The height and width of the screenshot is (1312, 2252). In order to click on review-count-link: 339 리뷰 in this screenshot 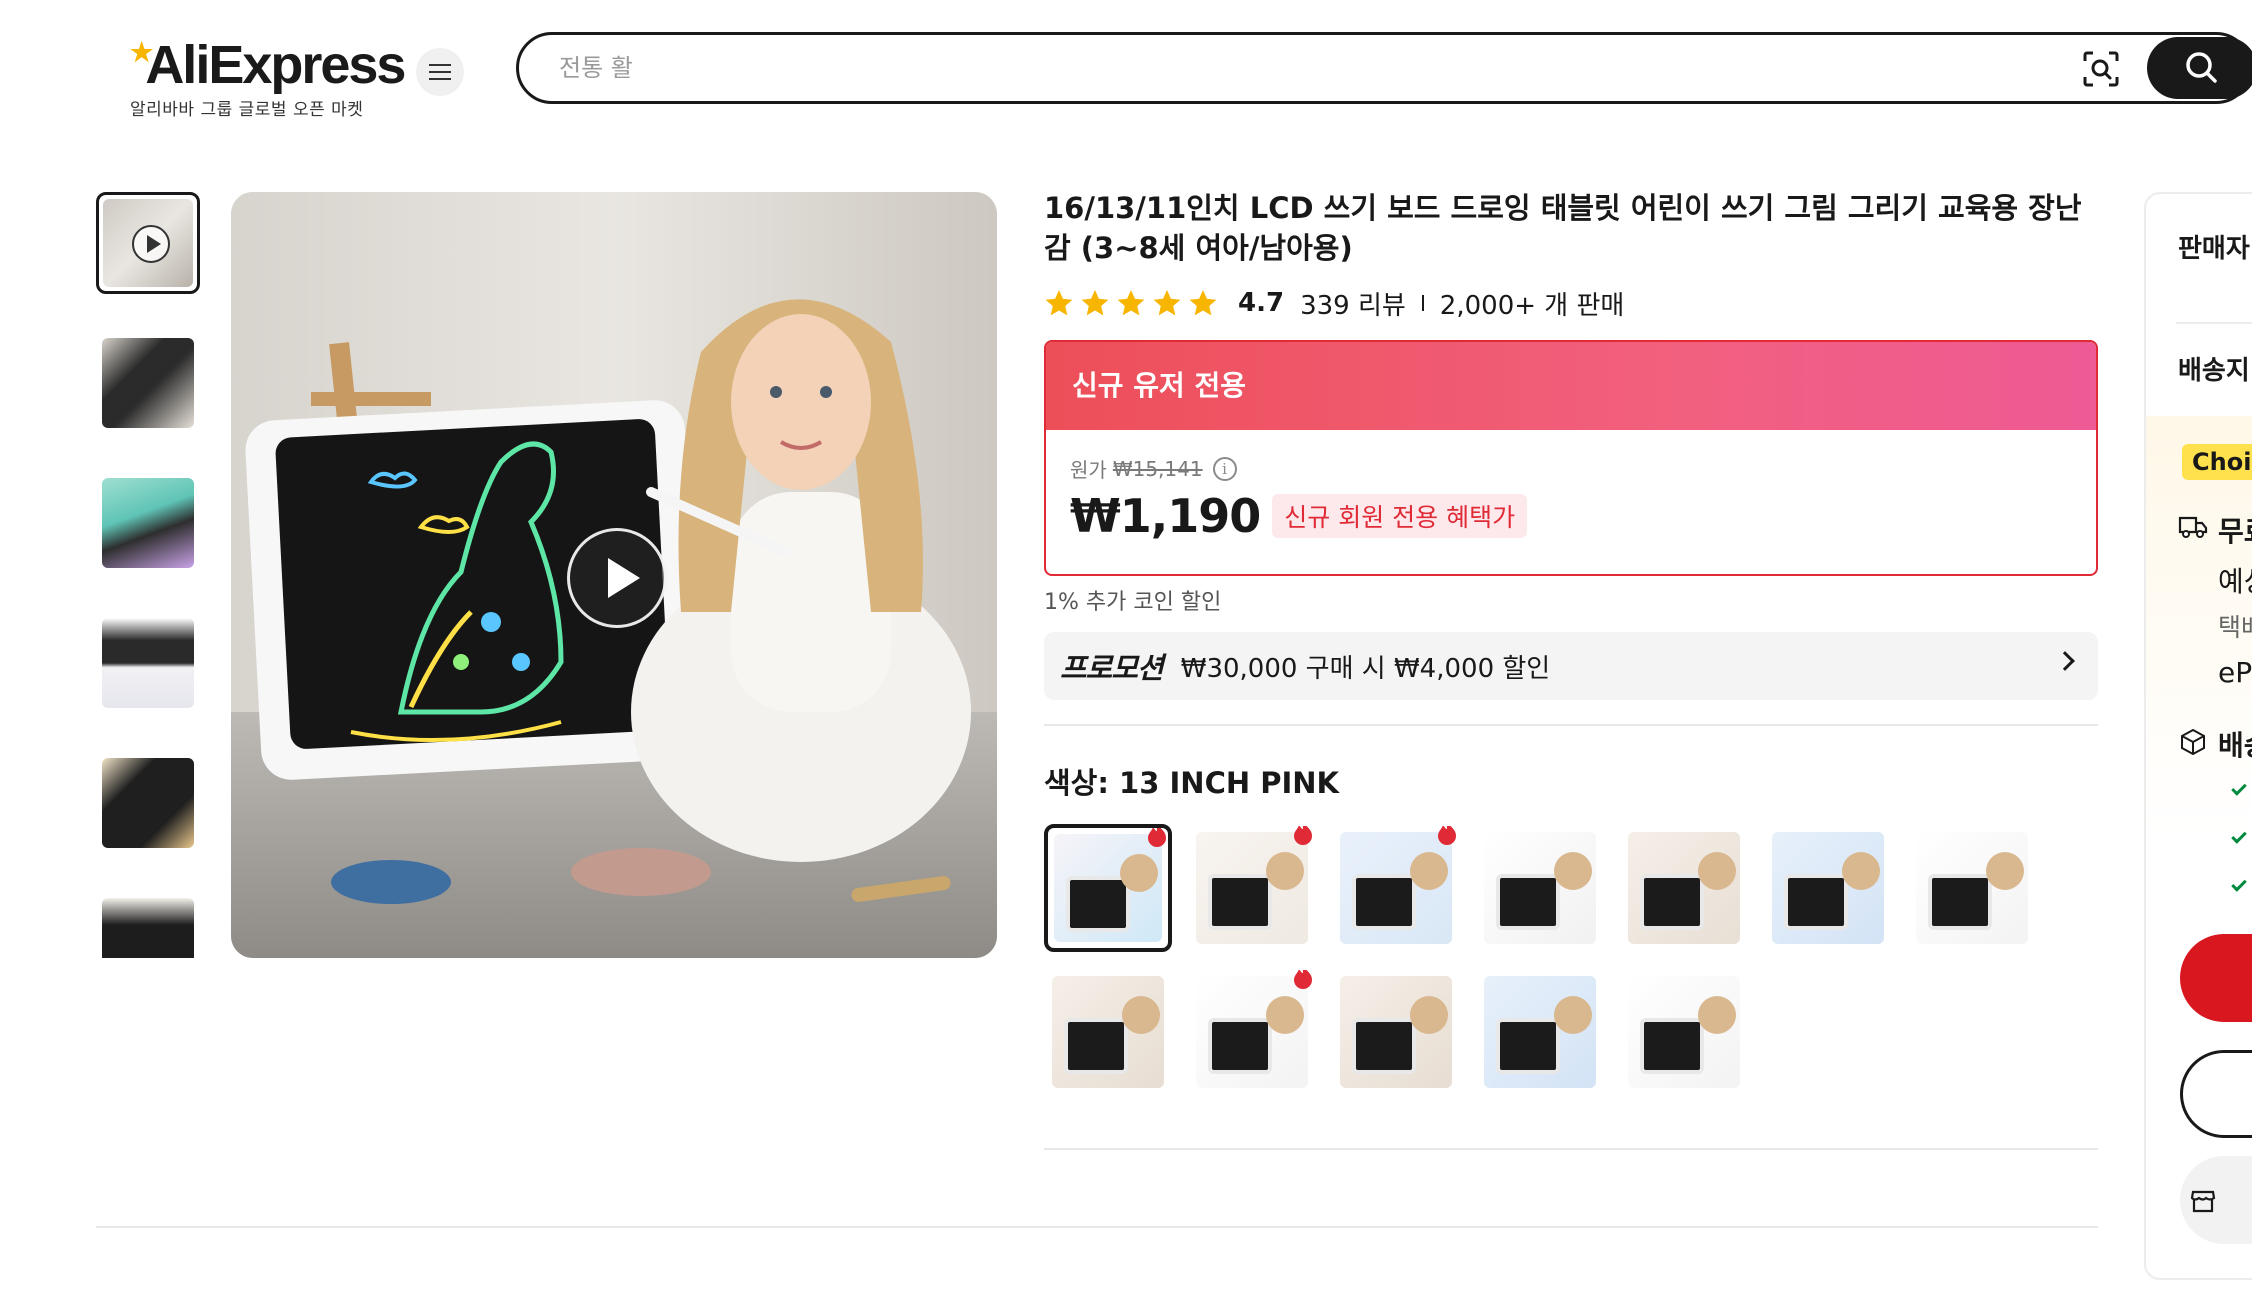, I will do `click(1353, 303)`.